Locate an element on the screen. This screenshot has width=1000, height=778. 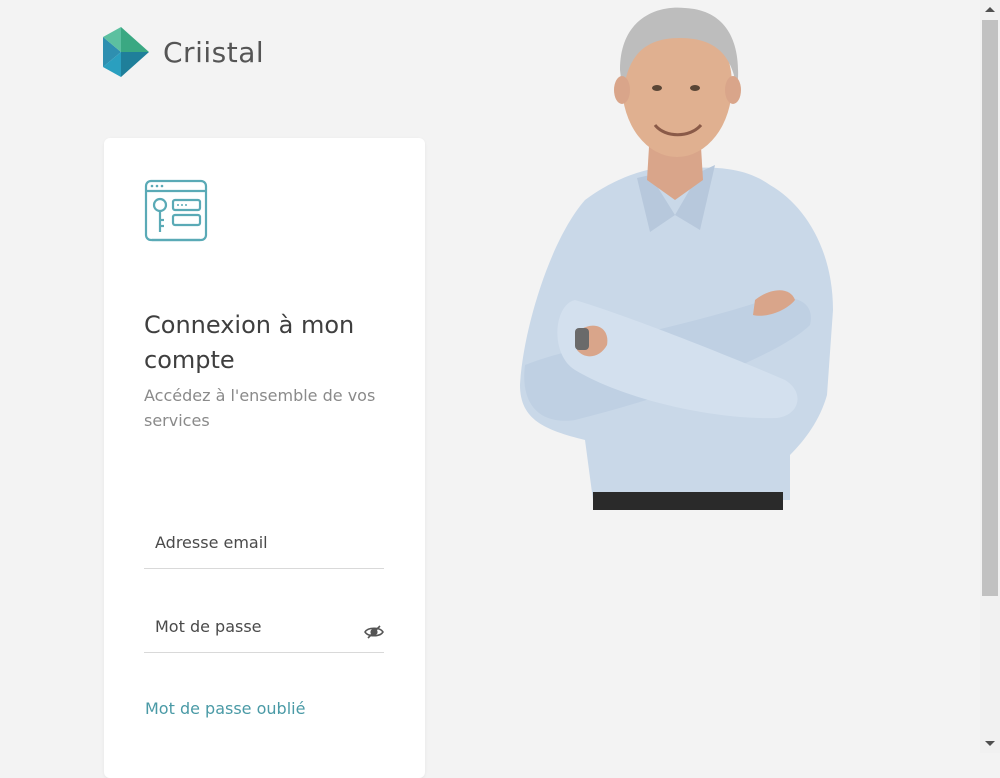
password-input is located at coordinates (255, 626).